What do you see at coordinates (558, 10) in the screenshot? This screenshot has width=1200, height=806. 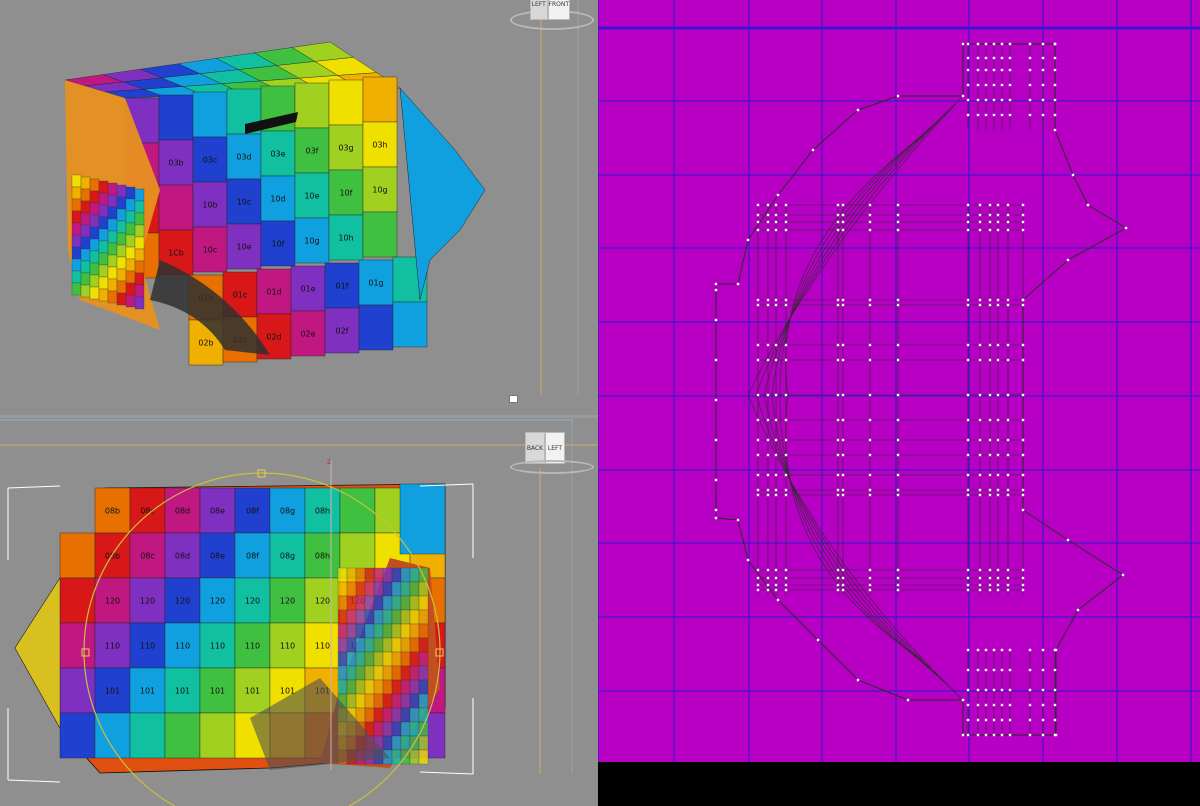 I see `viewcube-face-front: FRONT` at bounding box center [558, 10].